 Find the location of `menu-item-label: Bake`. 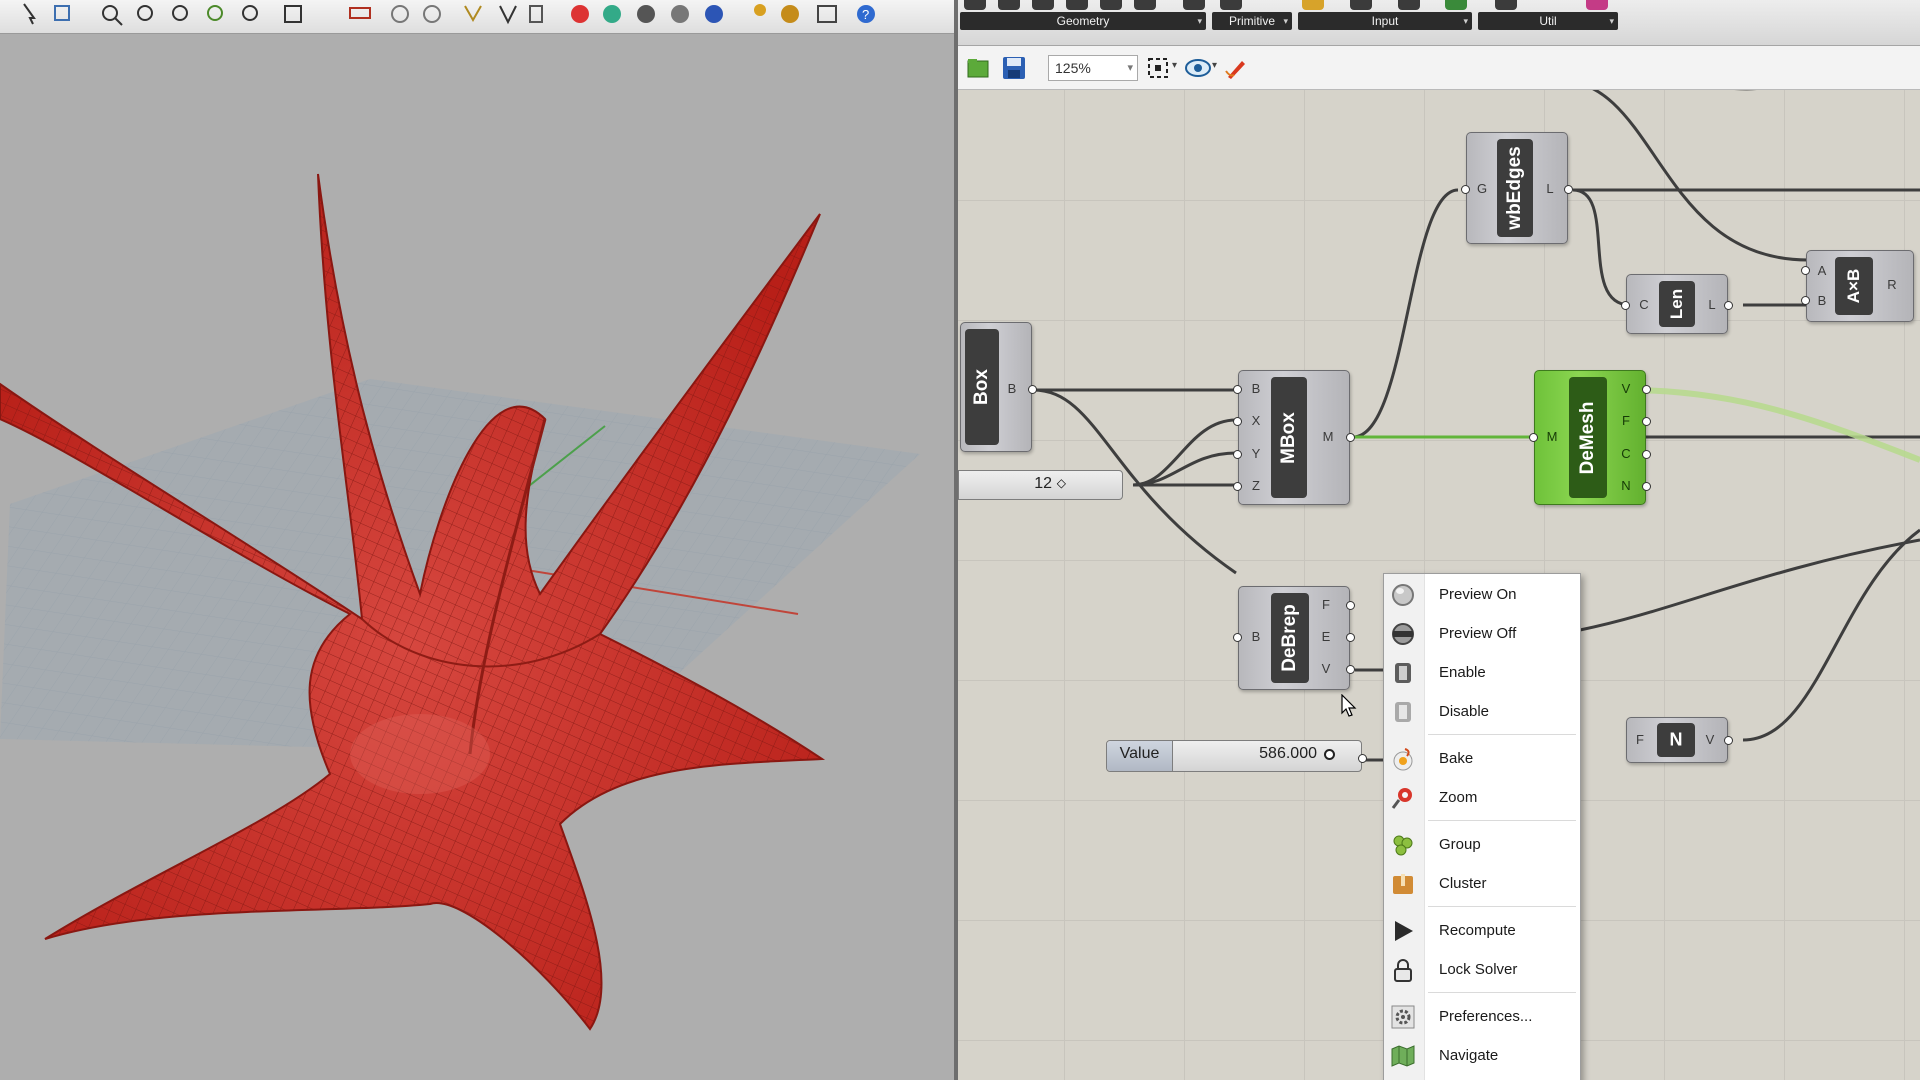

menu-item-label: Bake is located at coordinates (1456, 758).